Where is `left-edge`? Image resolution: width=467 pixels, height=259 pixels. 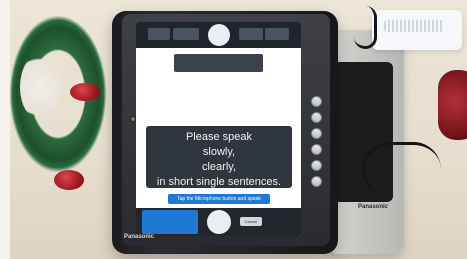 left-edge is located at coordinates (5, 129).